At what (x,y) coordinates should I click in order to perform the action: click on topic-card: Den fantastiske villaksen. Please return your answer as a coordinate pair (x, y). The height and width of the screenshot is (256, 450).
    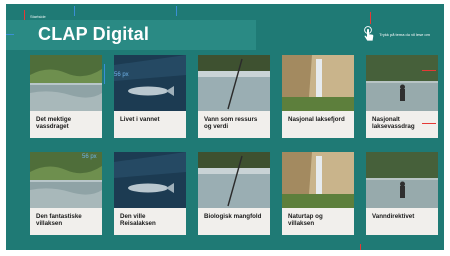
    Looking at the image, I should click on (66, 193).